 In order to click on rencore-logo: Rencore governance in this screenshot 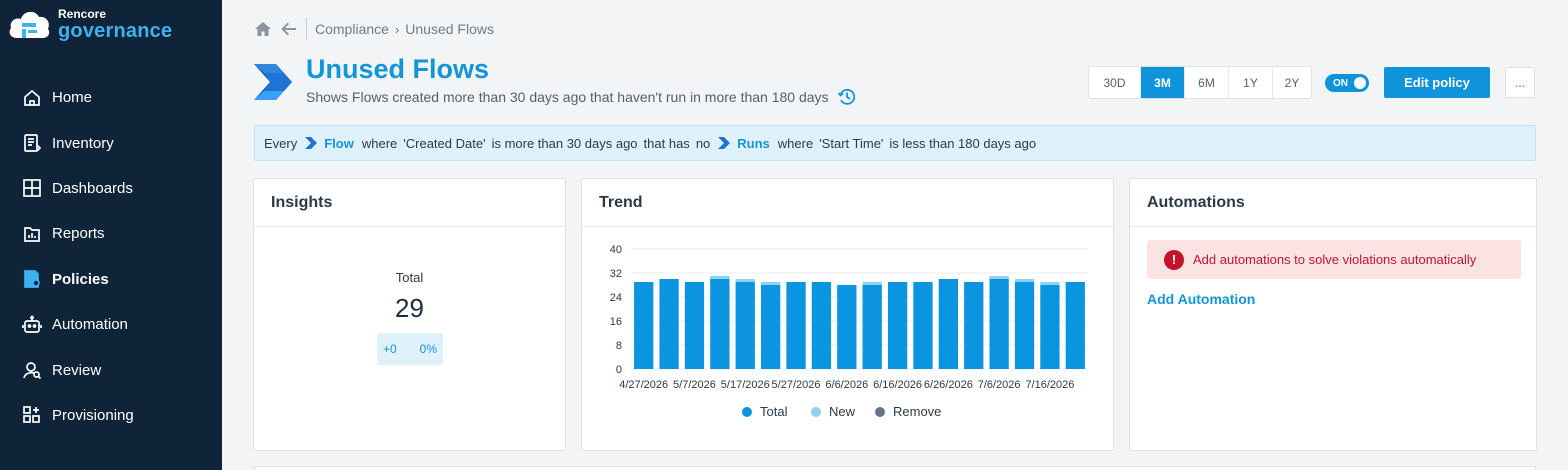, I will do `click(90, 24)`.